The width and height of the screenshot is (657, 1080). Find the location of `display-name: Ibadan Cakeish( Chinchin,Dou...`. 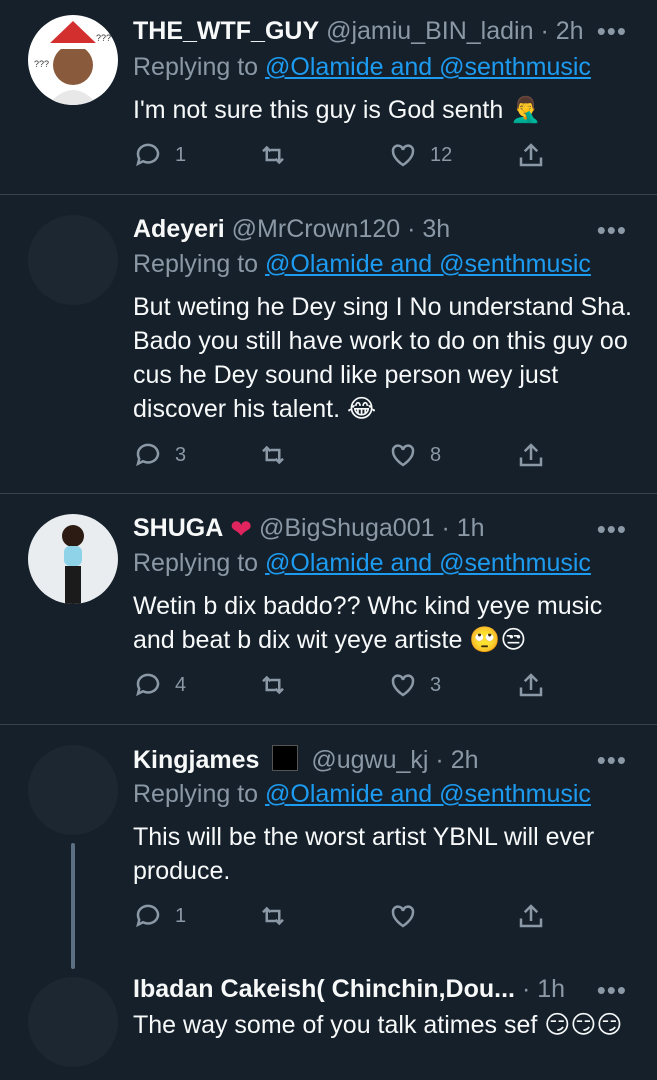

display-name: Ibadan Cakeish( Chinchin,Dou... is located at coordinates (324, 989).